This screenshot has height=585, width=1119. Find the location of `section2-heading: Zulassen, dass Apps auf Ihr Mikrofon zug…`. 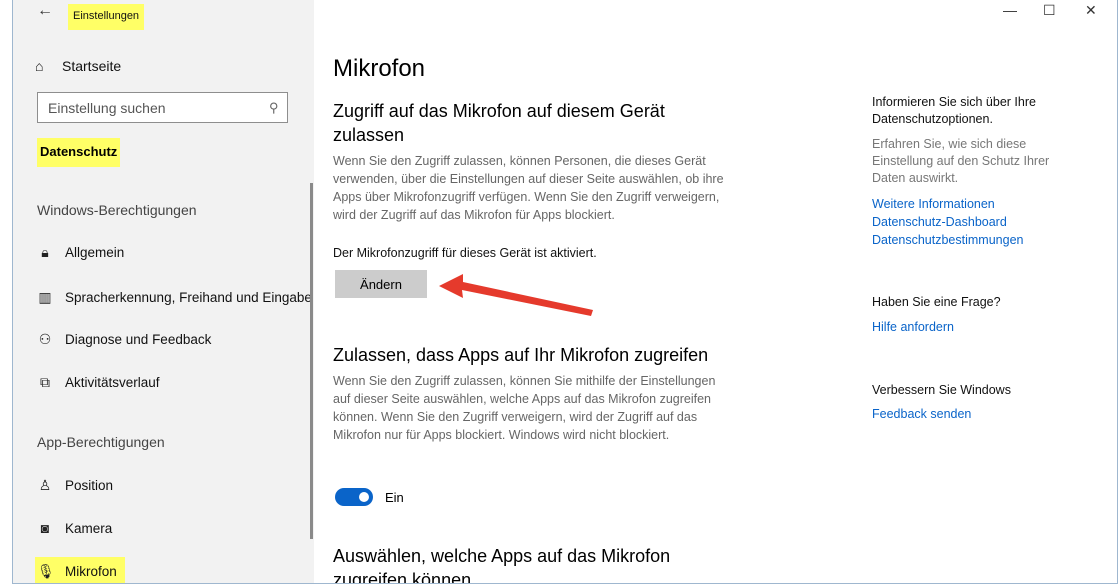

section2-heading: Zulassen, dass Apps auf Ihr Mikrofon zug… is located at coordinates (521, 355).